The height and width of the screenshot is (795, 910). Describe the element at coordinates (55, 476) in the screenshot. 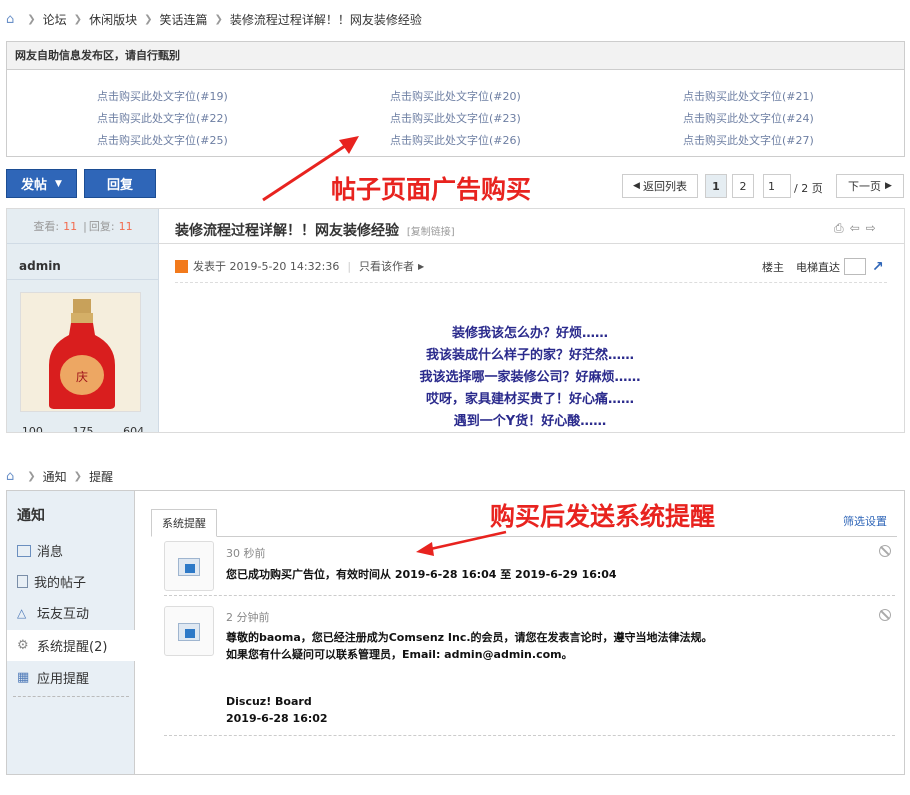

I see `breadcrumb-item: 通知` at that location.